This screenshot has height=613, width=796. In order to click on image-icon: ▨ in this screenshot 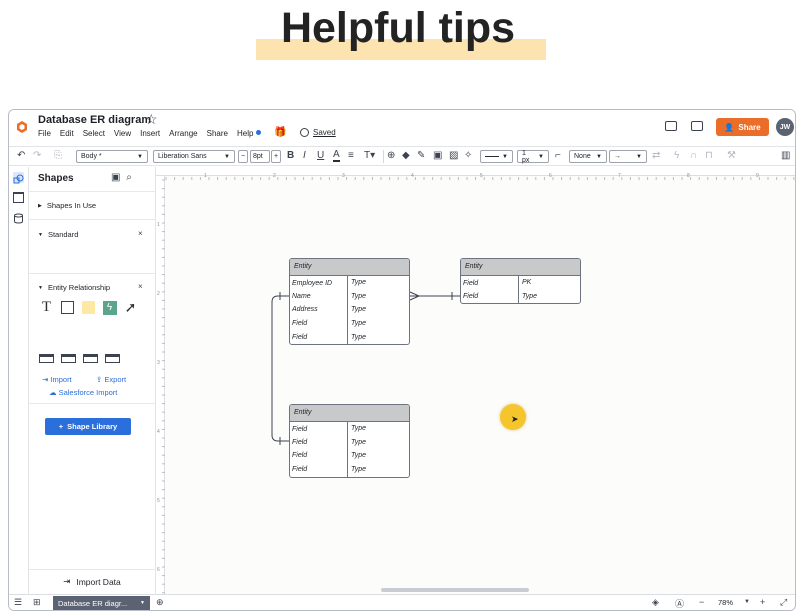, I will do `click(453, 156)`.